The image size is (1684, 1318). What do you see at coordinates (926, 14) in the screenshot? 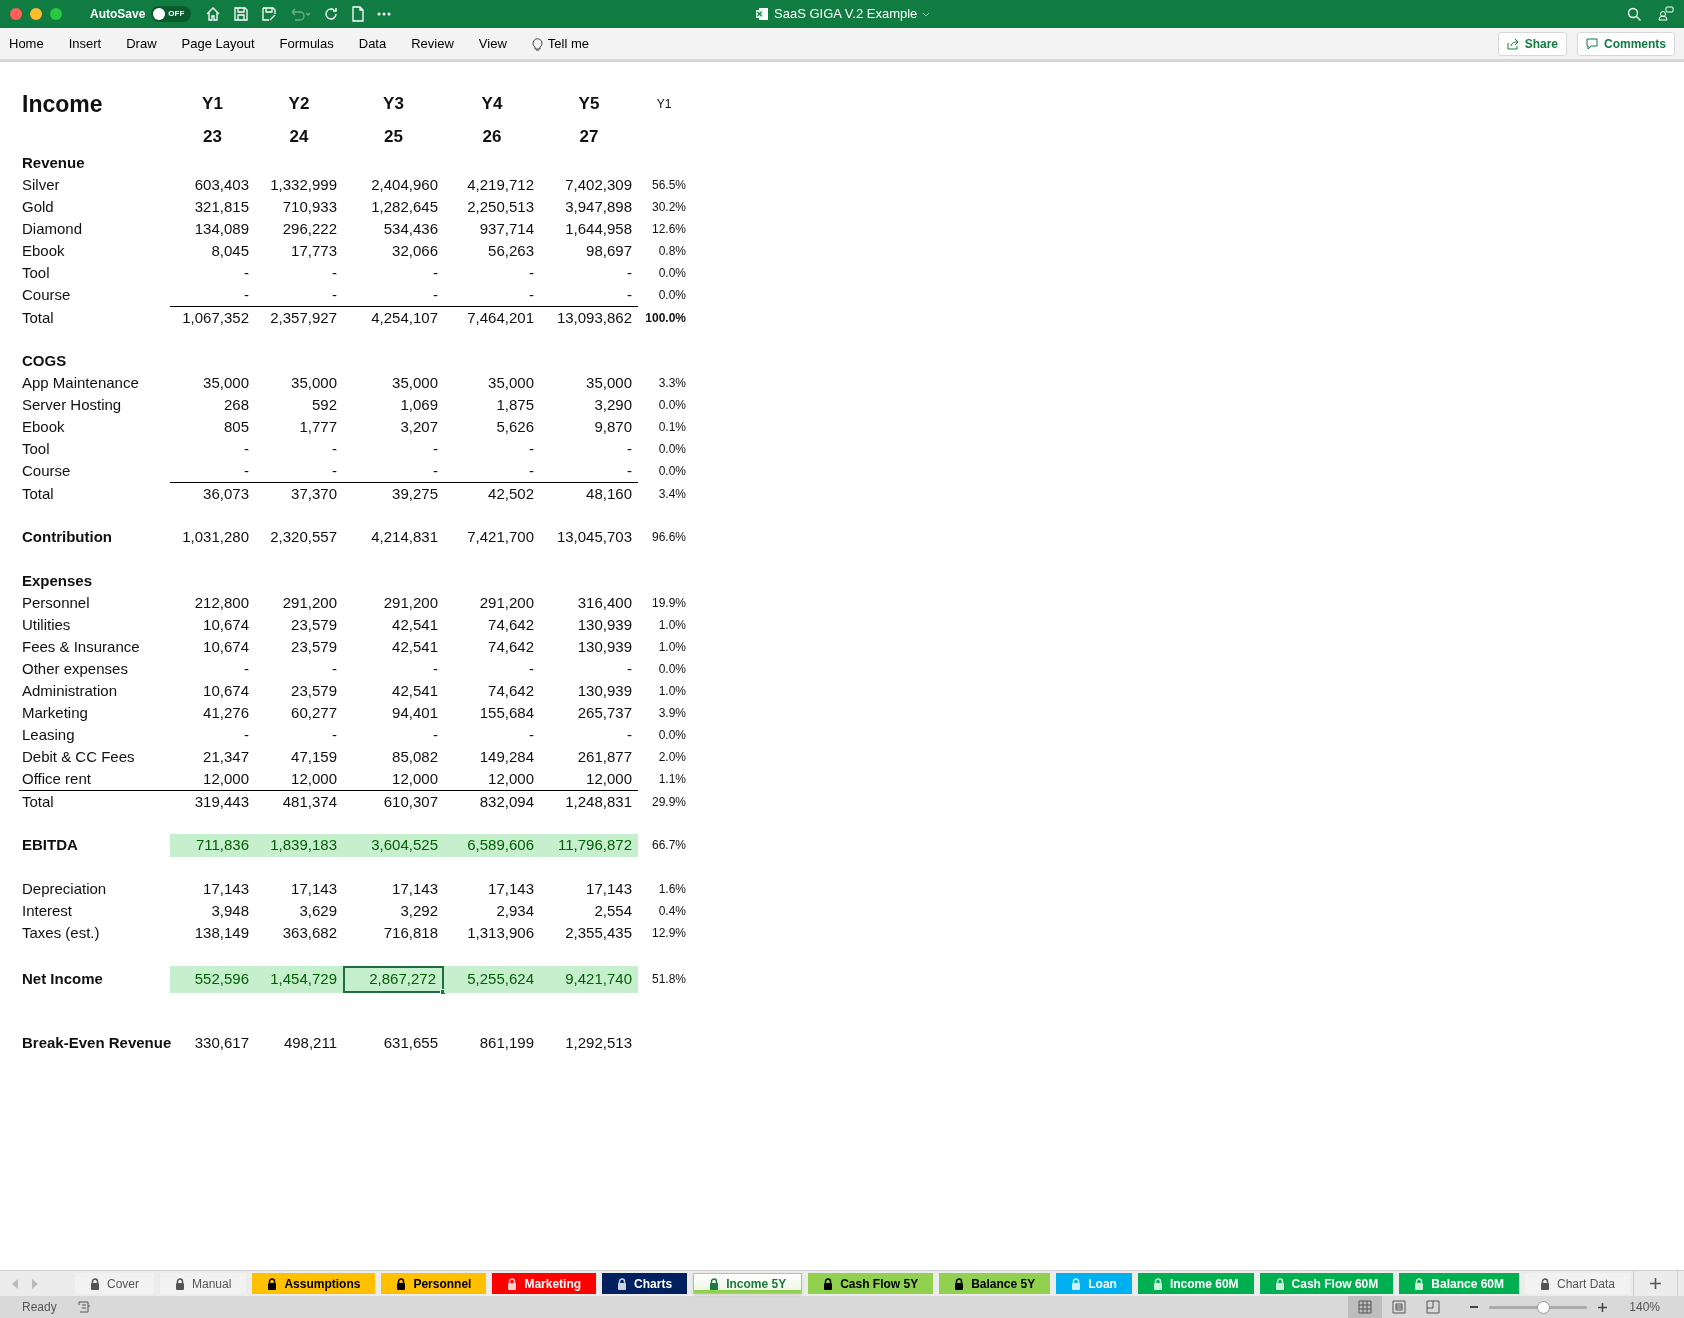
I see `chevron-down-icon` at bounding box center [926, 14].